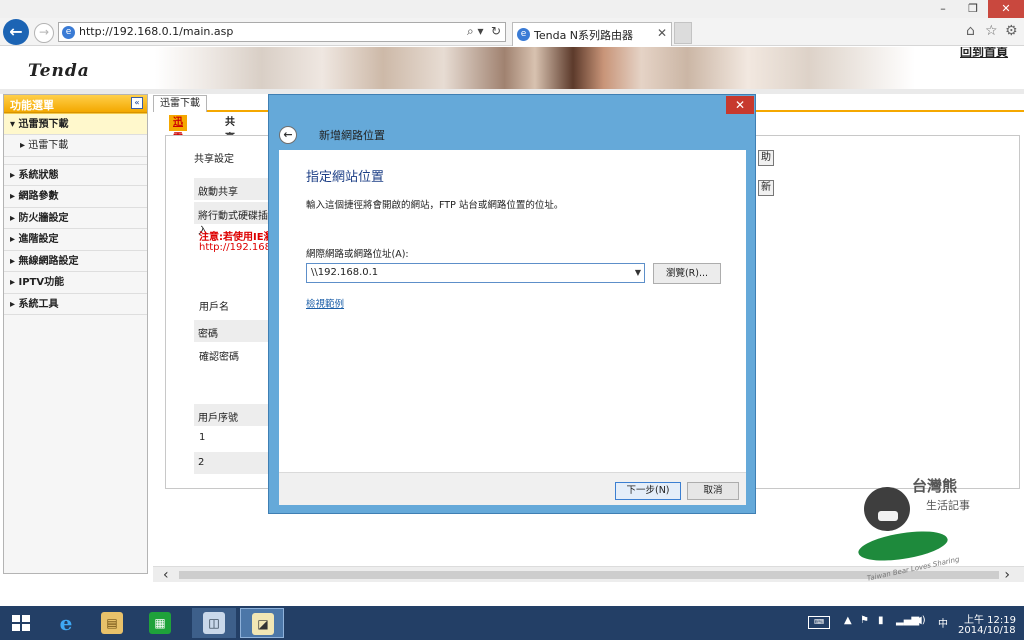 This screenshot has width=1024, height=640. Describe the element at coordinates (512, 9) in the screenshot. I see `window-title-bar: – ❐ ✕` at that location.